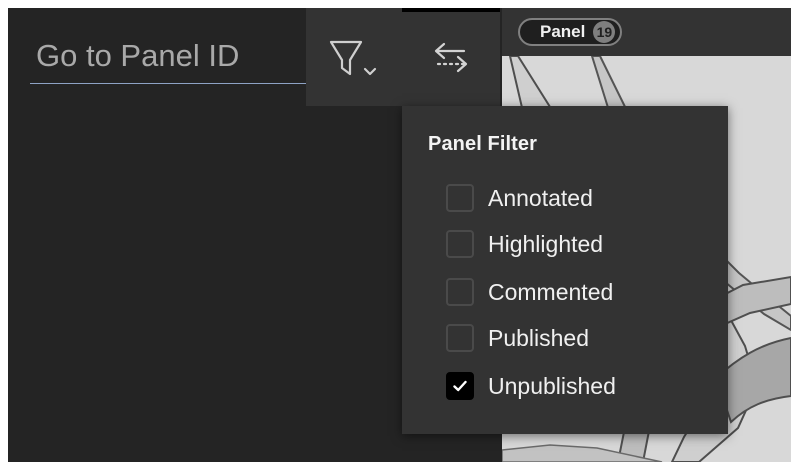  I want to click on swap-arrows-icon, so click(451, 57).